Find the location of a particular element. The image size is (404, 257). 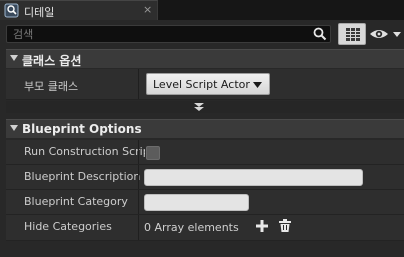

tab-close-icon: × is located at coordinates (147, 9).